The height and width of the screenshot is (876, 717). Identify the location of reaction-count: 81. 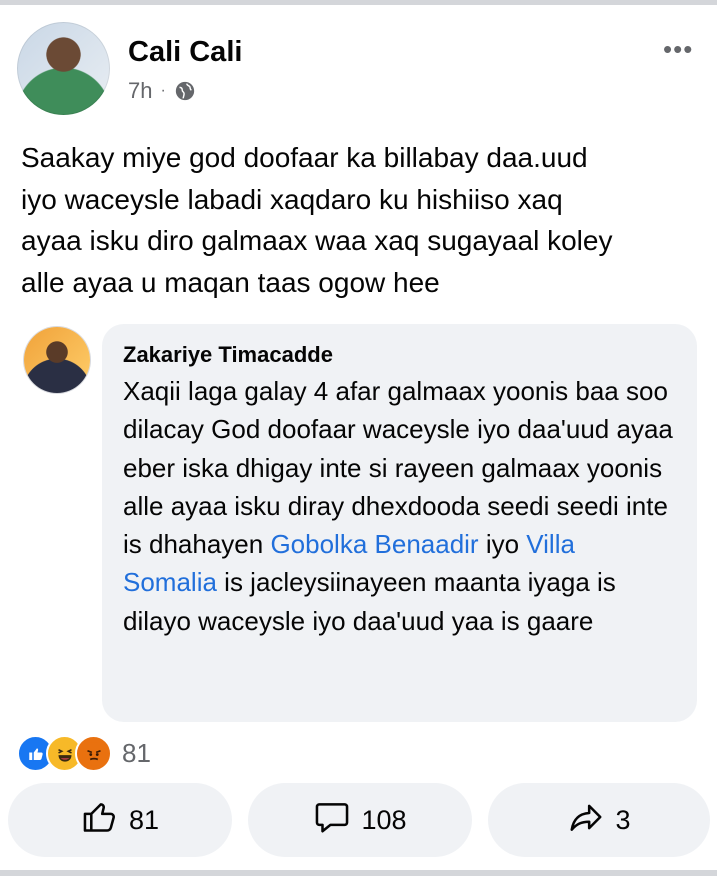
(136, 753).